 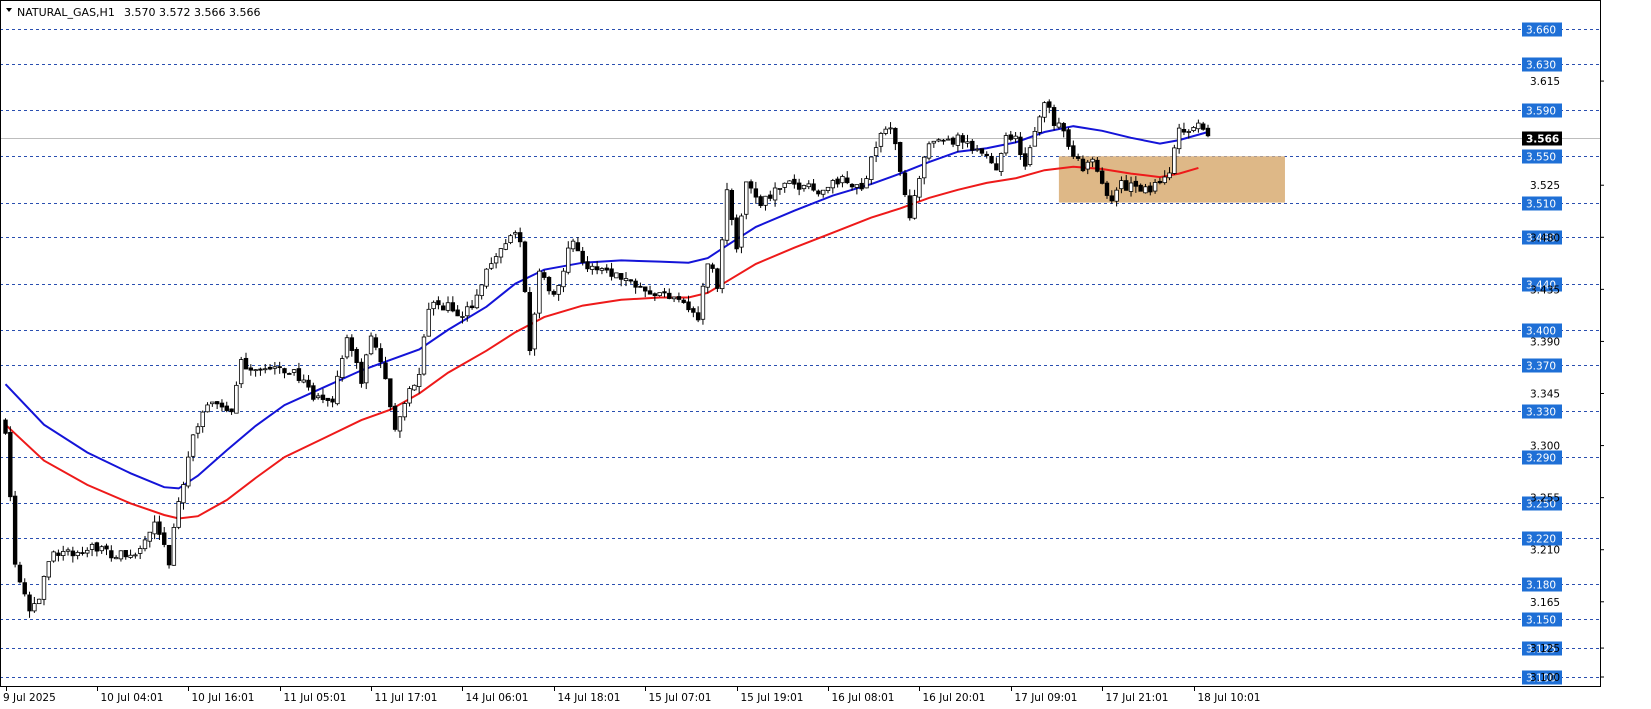 What do you see at coordinates (1545, 82) in the screenshot?
I see `y-tick-label: 3.615` at bounding box center [1545, 82].